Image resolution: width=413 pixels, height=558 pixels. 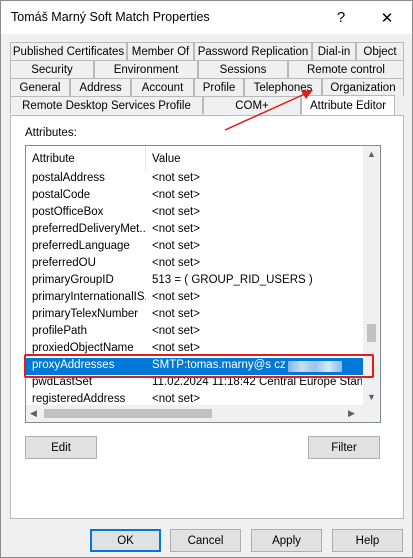 I want to click on column-header-label: Value, so click(x=166, y=158).